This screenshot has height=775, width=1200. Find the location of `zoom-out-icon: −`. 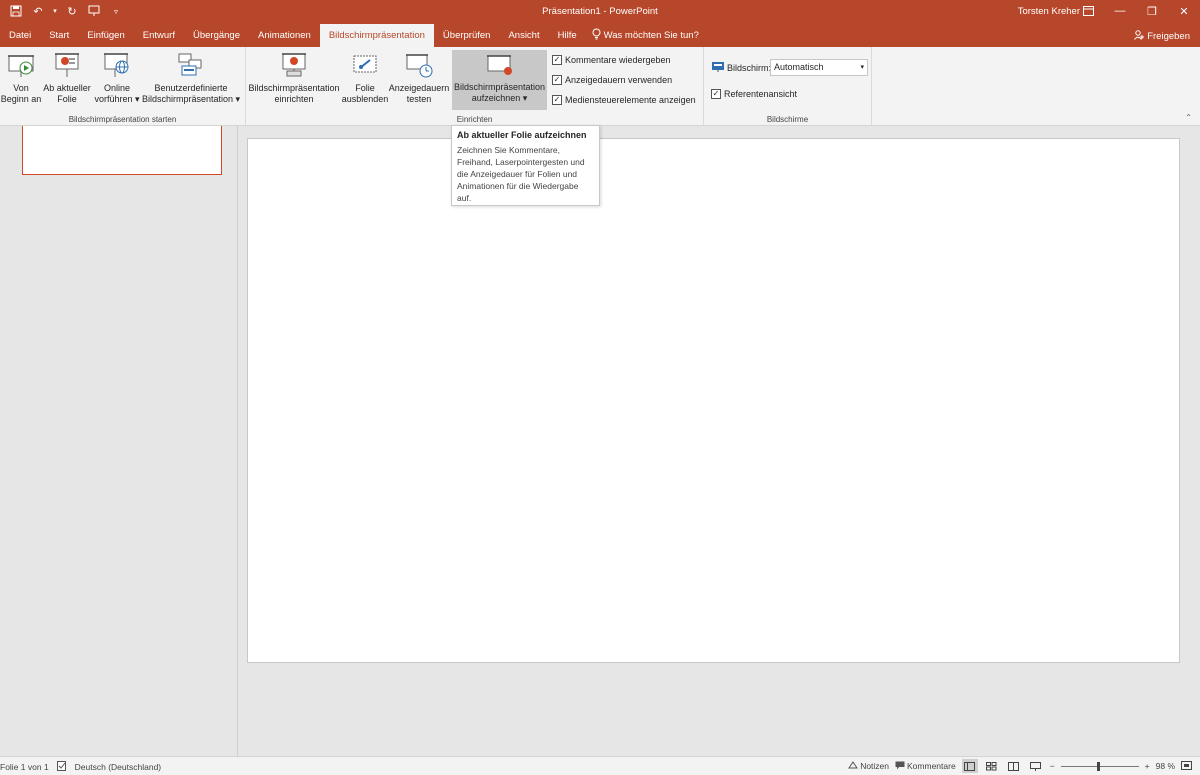

zoom-out-icon: − is located at coordinates (1052, 766).